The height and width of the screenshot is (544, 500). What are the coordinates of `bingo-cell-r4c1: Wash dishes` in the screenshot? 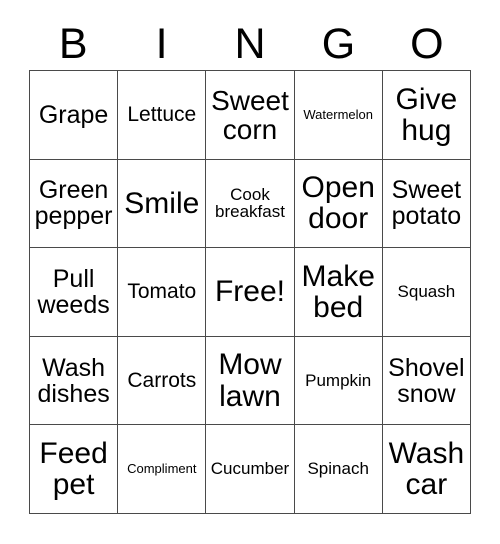 It's located at (74, 381).